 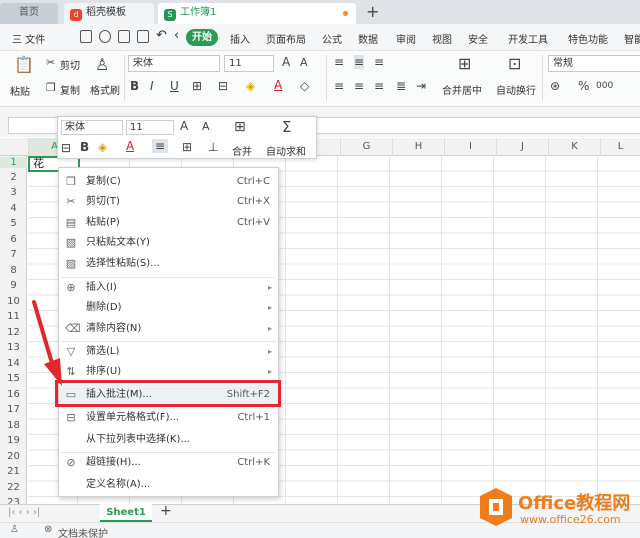 What do you see at coordinates (168, 372) in the screenshot?
I see `menu-item-sort: ⇅ 排序(U) ▸` at bounding box center [168, 372].